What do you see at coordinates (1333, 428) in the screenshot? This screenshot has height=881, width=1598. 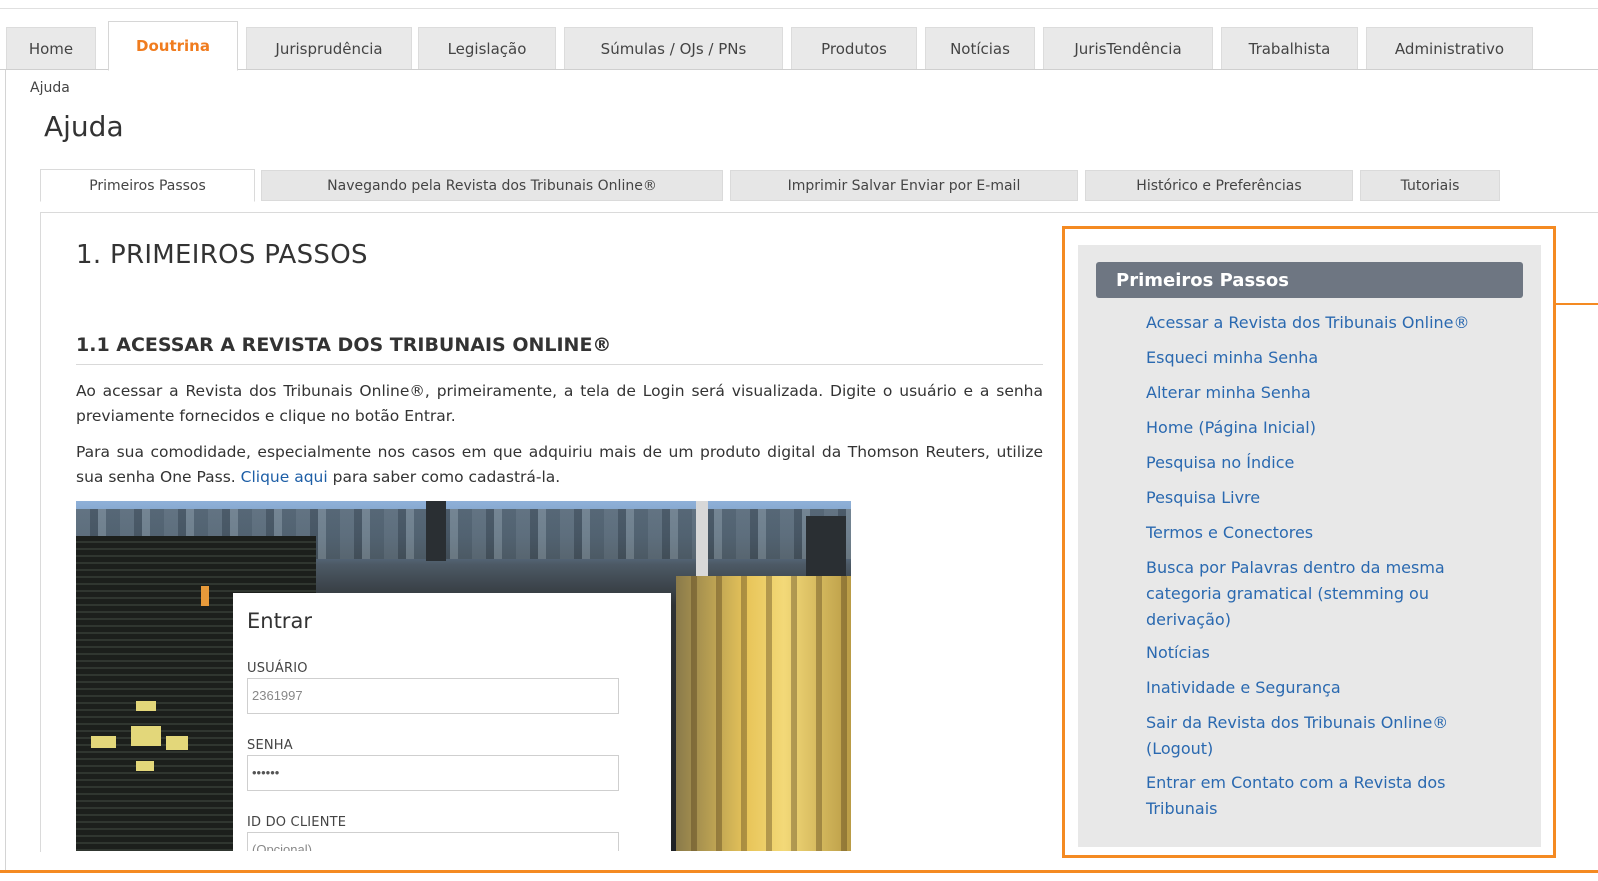 I see `link-home: Home (Página Inicial)` at bounding box center [1333, 428].